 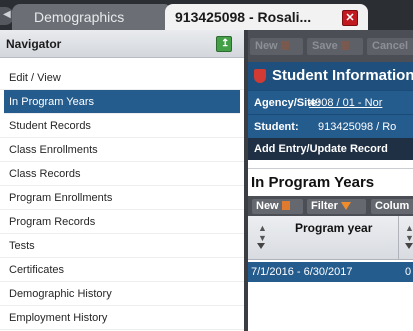 I want to click on grid-toolbar: New Filter Colum, so click(x=330, y=206).